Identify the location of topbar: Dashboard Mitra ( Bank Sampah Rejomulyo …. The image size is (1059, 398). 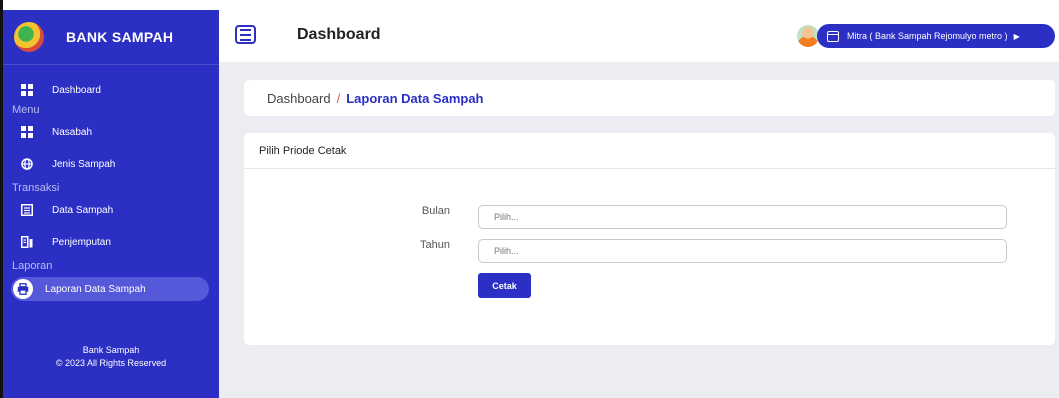
(639, 36).